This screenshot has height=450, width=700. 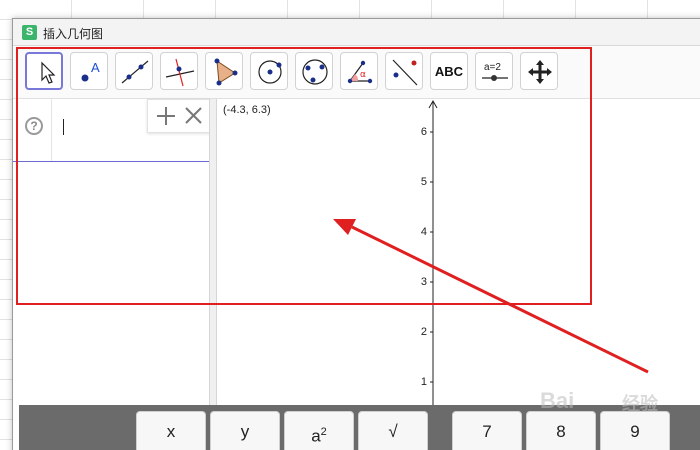 What do you see at coordinates (611, 402) in the screenshot?
I see `watermark: Bai 经验` at bounding box center [611, 402].